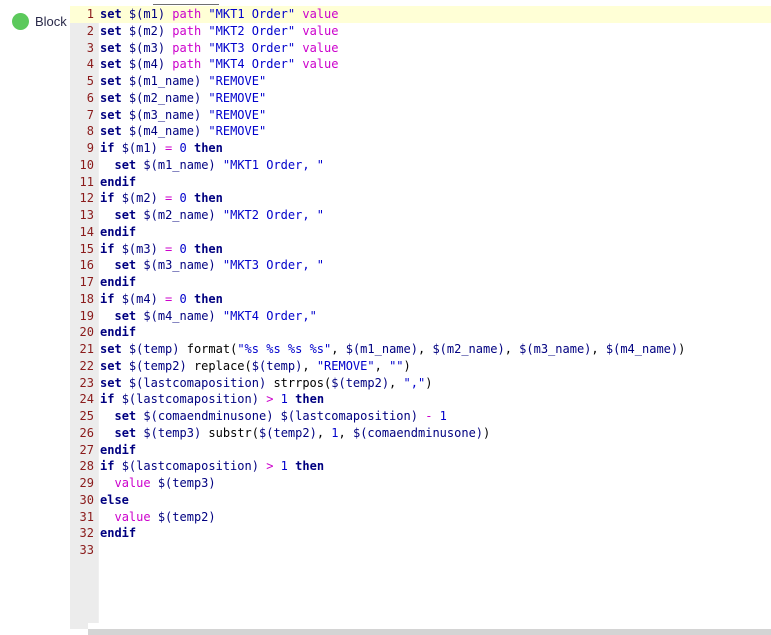 The image size is (771, 635). What do you see at coordinates (420, 115) in the screenshot?
I see `code-line: 7 set $(m3_name) "REMOVE"` at bounding box center [420, 115].